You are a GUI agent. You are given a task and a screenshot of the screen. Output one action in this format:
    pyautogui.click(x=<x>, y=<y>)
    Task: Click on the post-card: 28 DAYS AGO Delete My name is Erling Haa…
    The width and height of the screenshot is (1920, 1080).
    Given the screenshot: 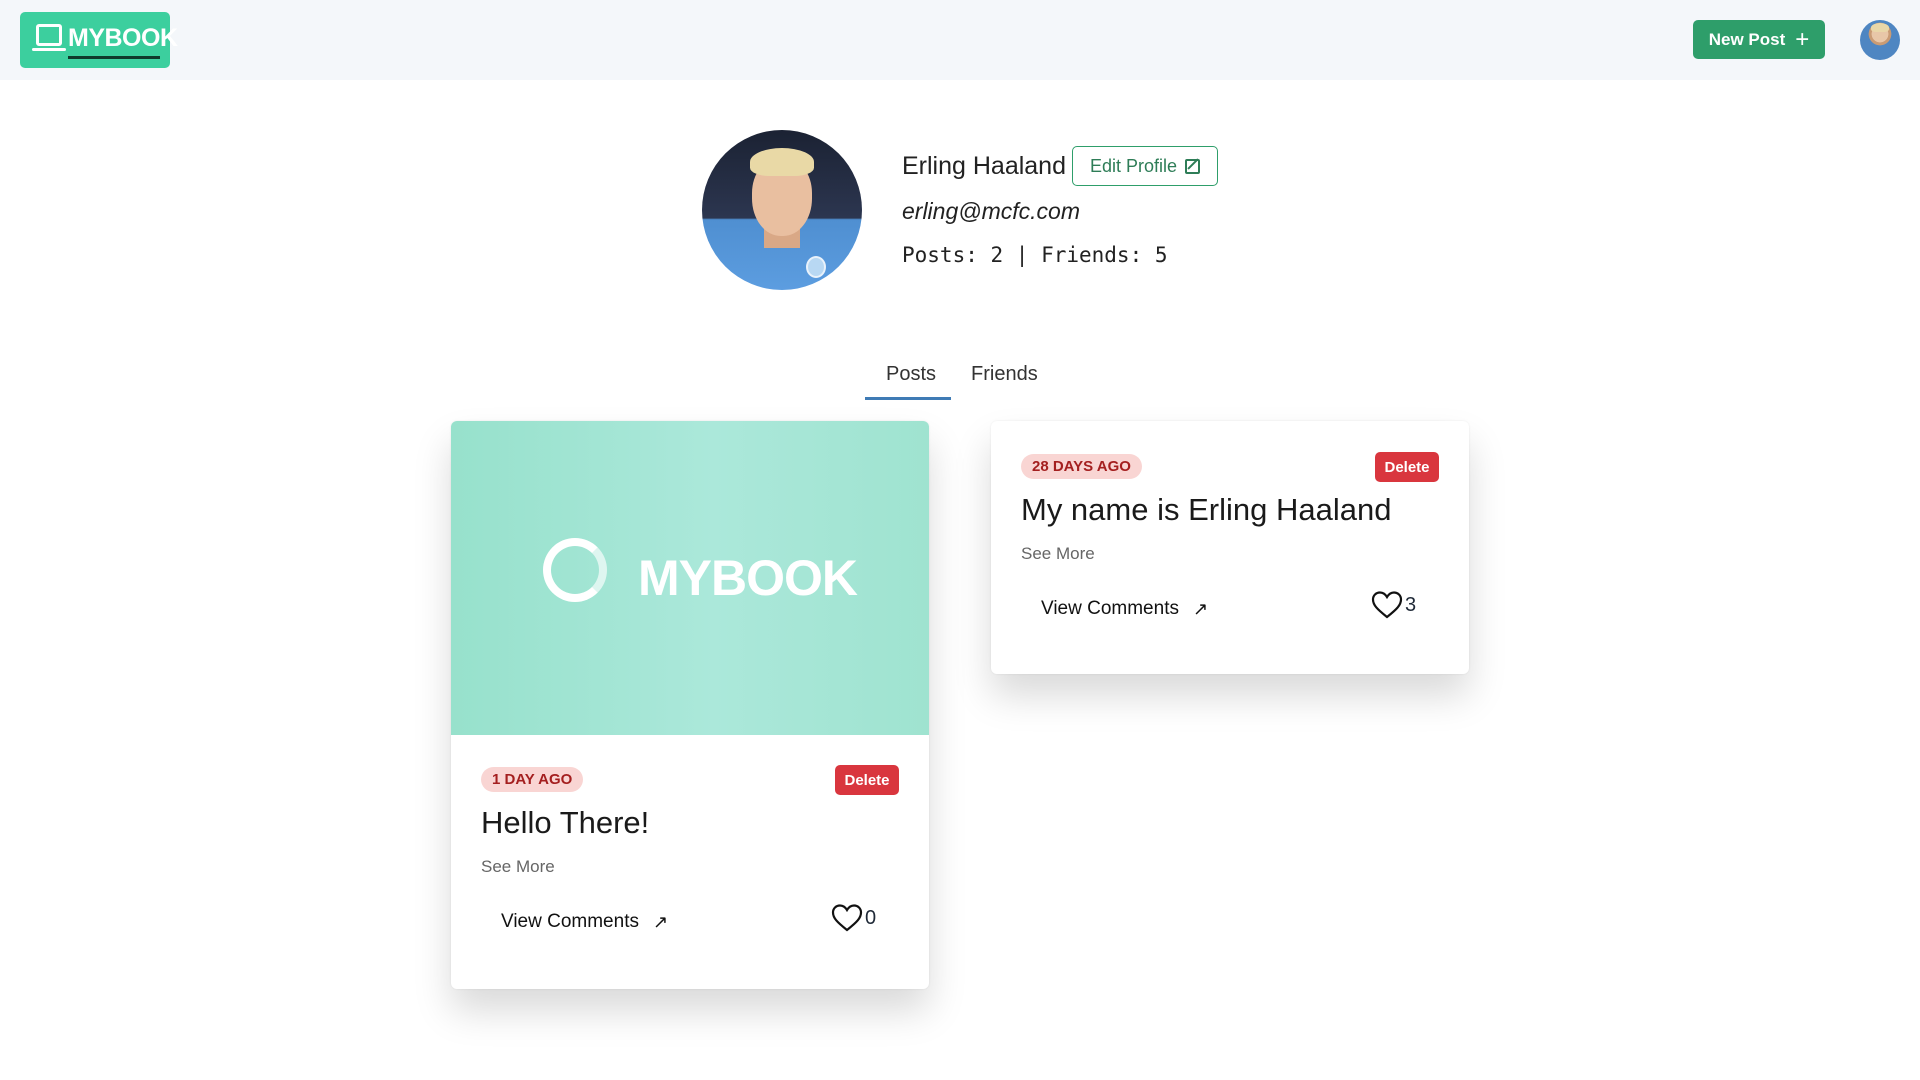 What is the action you would take?
    pyautogui.click(x=1230, y=547)
    